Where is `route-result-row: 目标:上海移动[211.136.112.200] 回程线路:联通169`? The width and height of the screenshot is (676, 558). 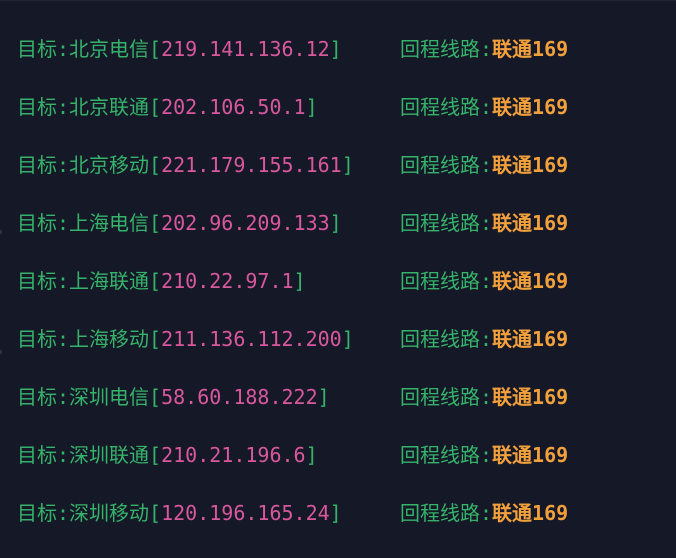 route-result-row: 目标:上海移动[211.136.112.200] 回程线路:联通169 is located at coordinates (346, 339).